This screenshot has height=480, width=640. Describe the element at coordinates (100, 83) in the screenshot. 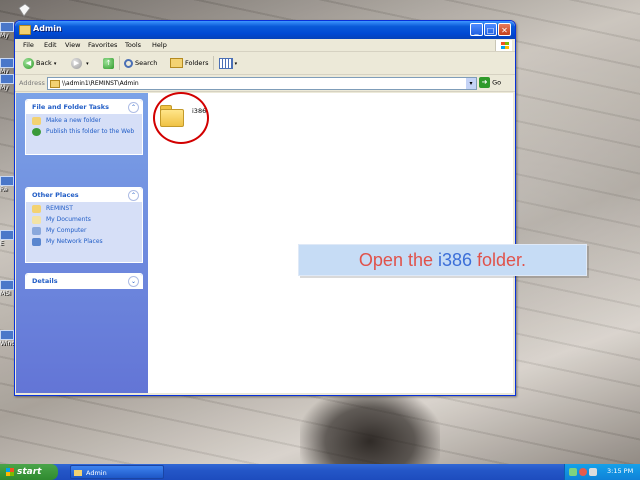

I see `address-value: \\admin1\REMINST\Admin` at that location.